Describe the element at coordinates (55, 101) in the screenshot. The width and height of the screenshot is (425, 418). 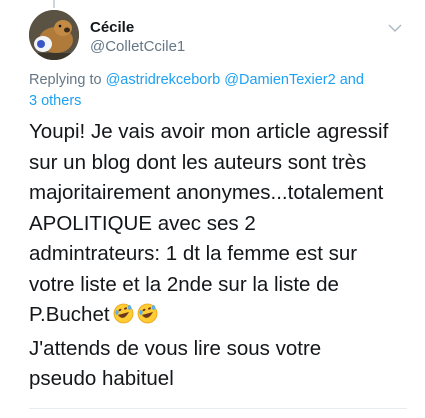
I see `others-link: 3 others` at that location.